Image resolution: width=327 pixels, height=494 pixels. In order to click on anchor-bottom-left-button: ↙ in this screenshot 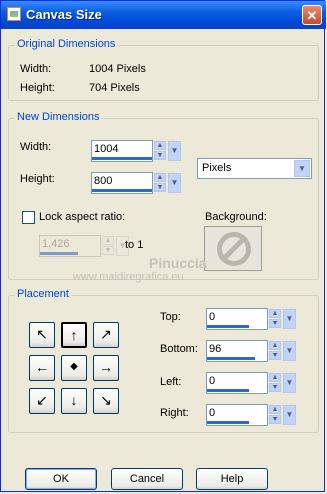, I will do `click(42, 401)`.